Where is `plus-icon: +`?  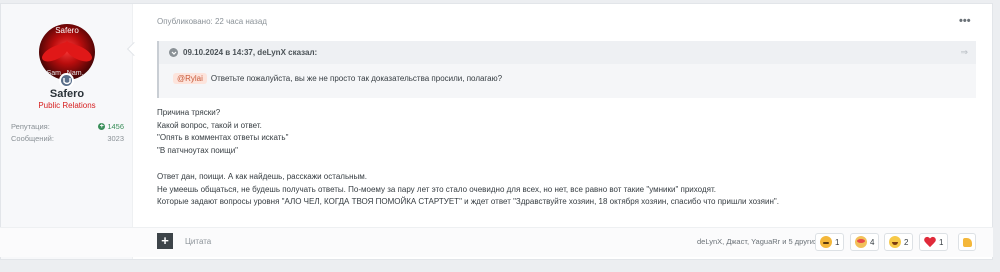 plus-icon: + is located at coordinates (102, 126).